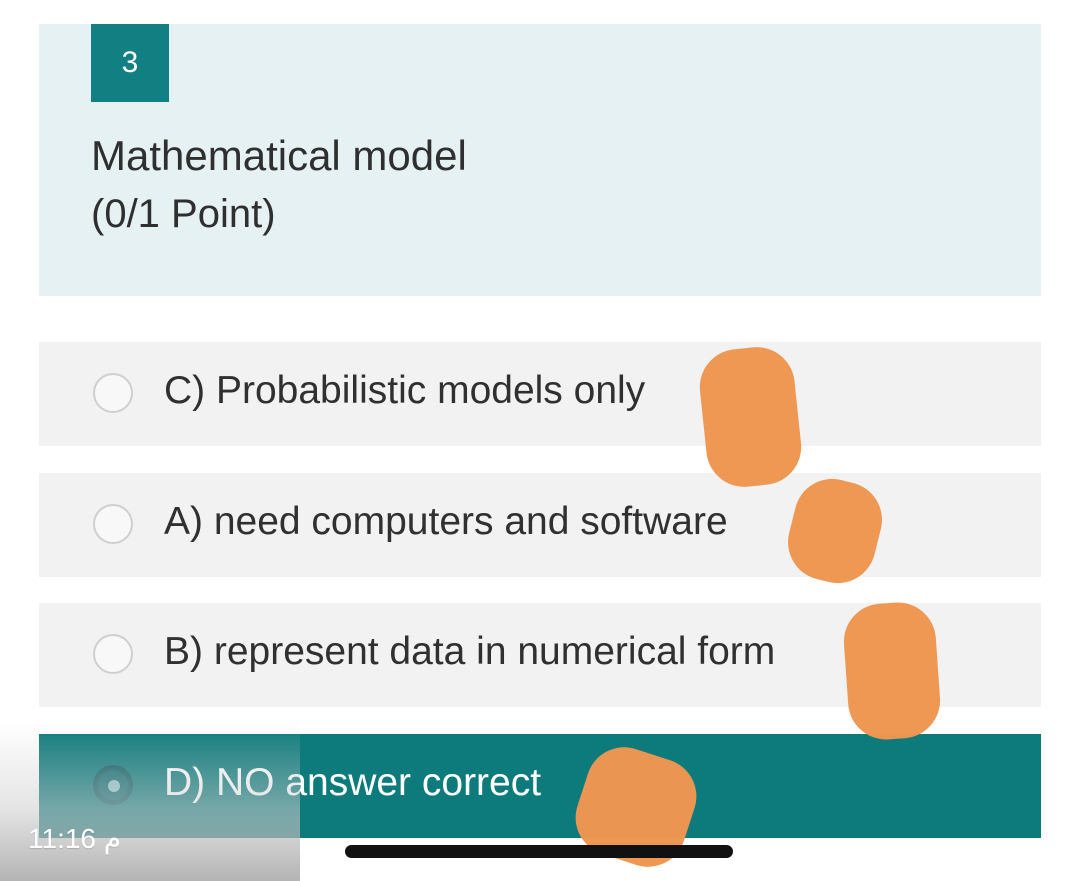  I want to click on status-time: 11:16 م, so click(75, 838).